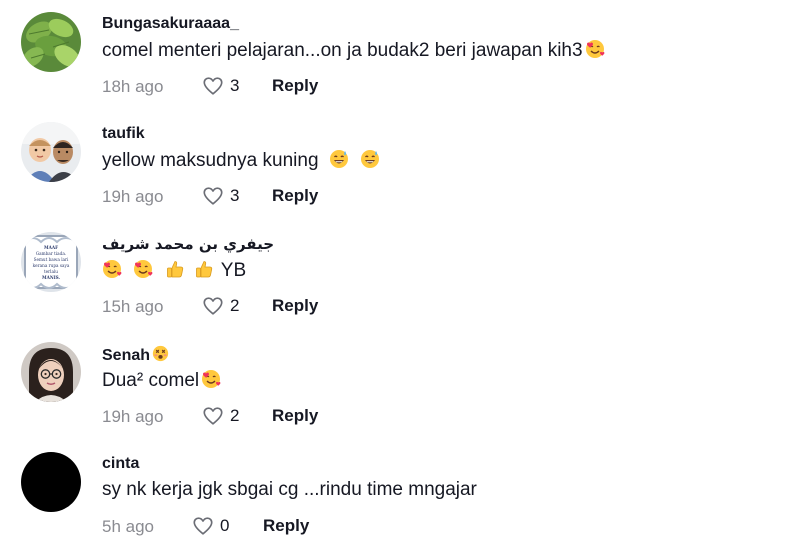  I want to click on comment-time: 15h ago, so click(133, 306).